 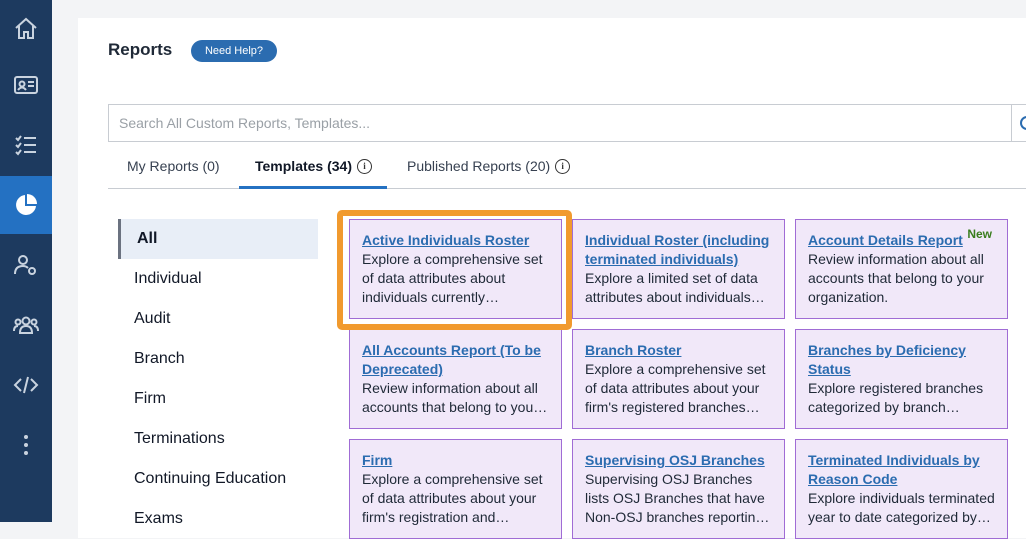 I want to click on report-title-link: All Accounts Report (To be Deprecated), so click(x=455, y=360).